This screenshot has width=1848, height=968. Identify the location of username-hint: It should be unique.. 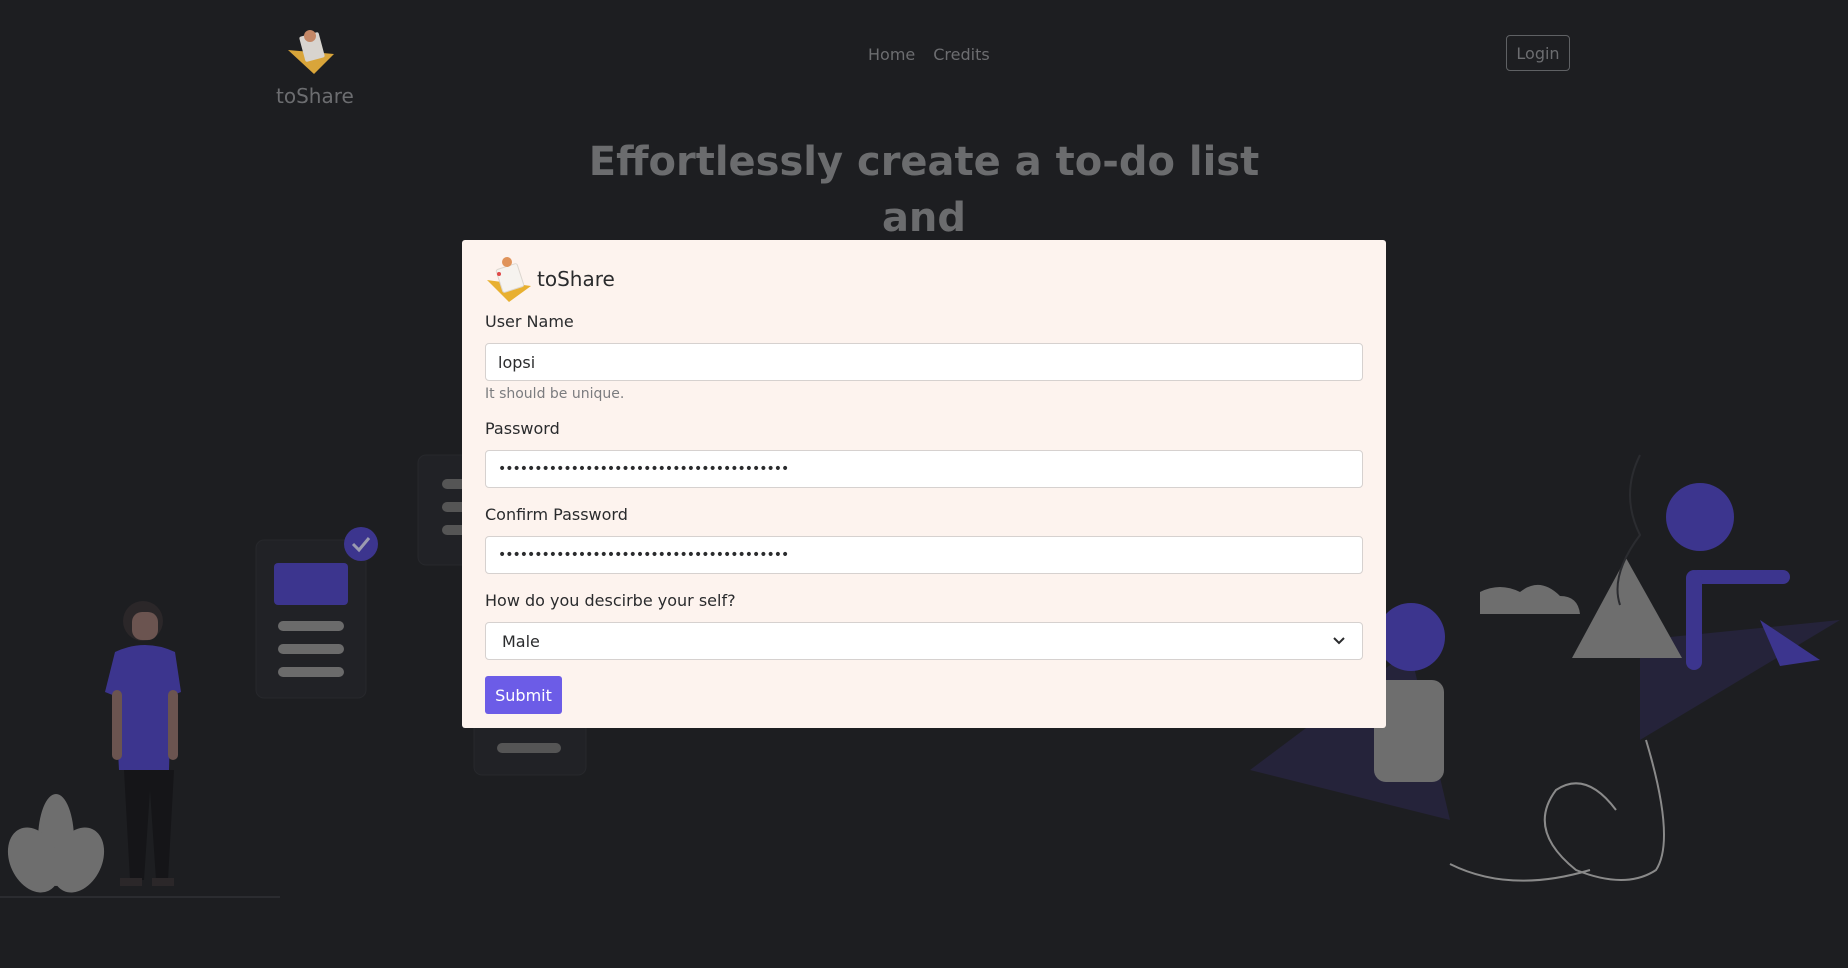
(555, 394).